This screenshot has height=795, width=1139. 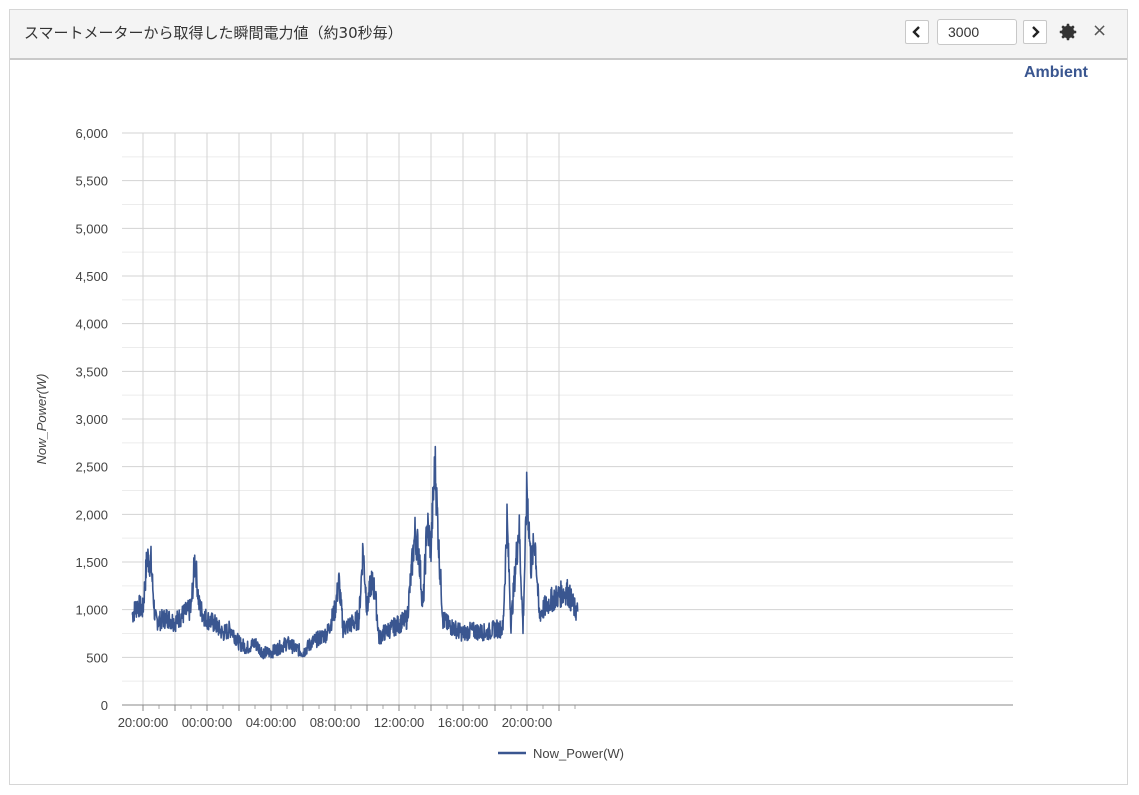 What do you see at coordinates (91, 133) in the screenshot?
I see `y-tick-label: 6,000` at bounding box center [91, 133].